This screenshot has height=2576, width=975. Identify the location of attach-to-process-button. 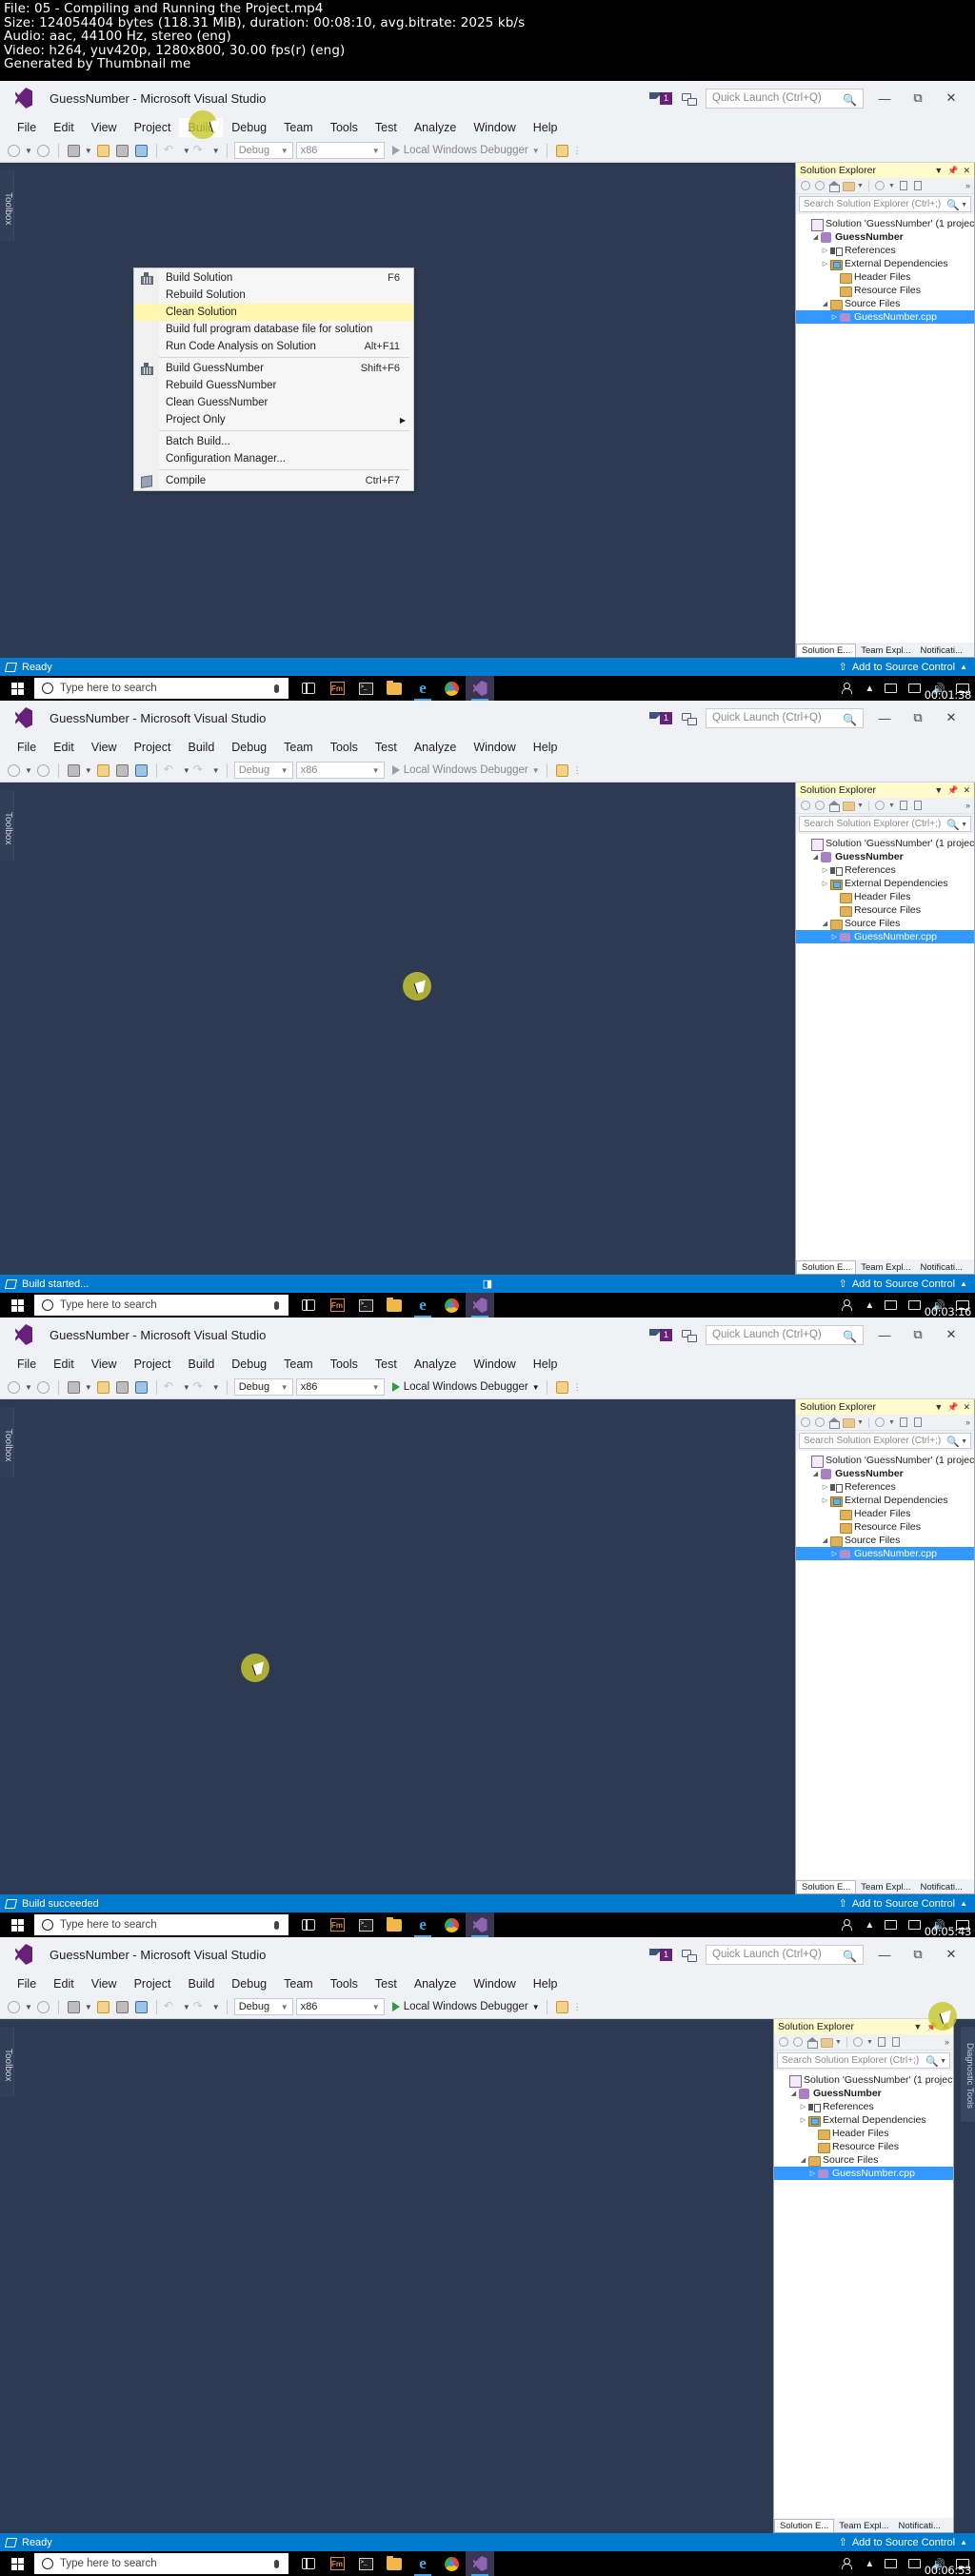
(562, 2007).